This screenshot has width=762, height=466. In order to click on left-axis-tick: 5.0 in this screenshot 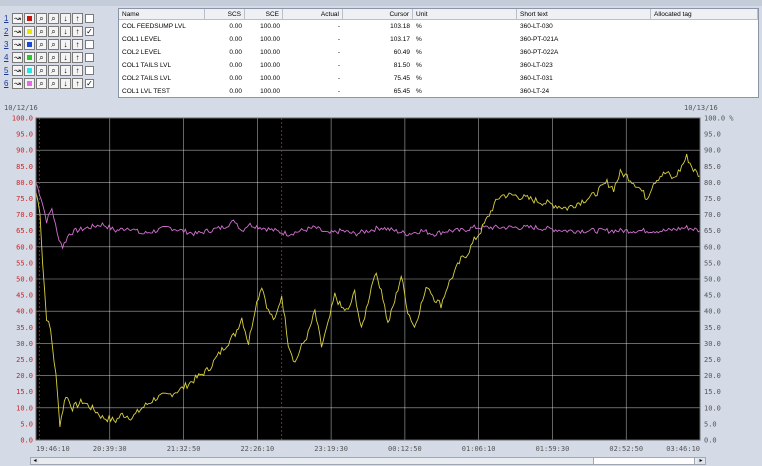, I will do `click(26, 424)`.